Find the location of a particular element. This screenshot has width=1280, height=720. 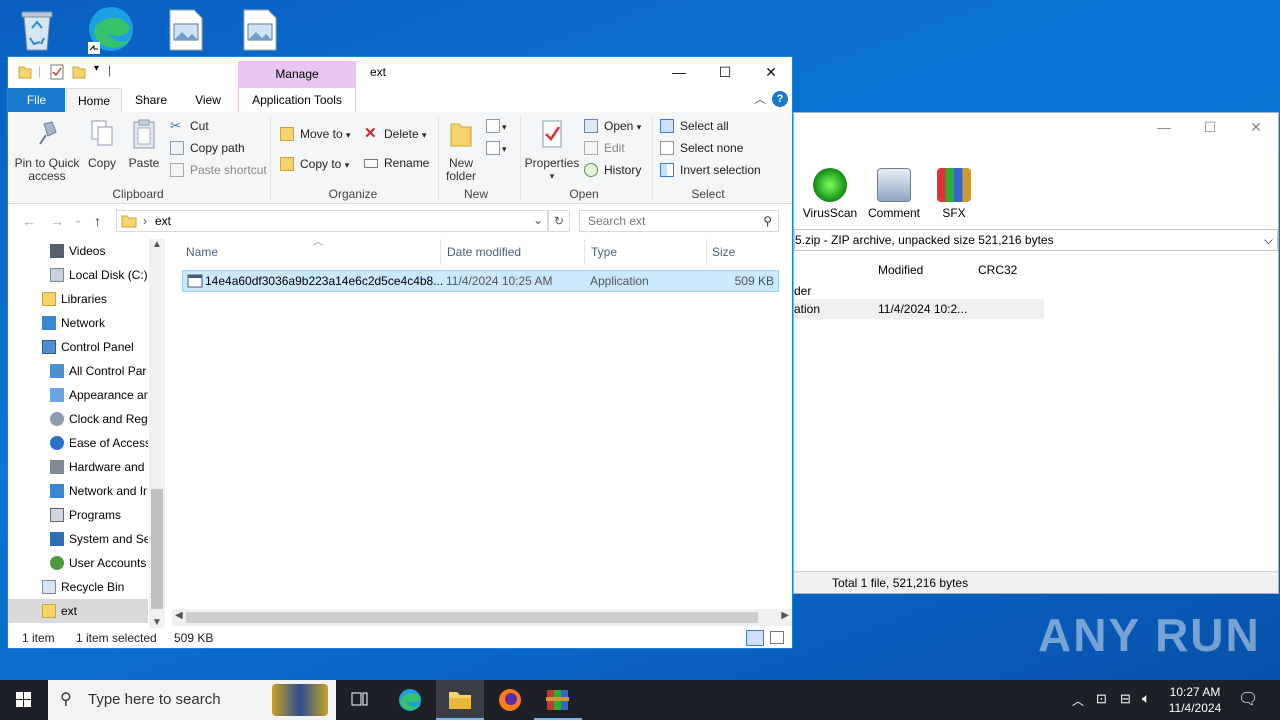

search-input: Search ext ⚲ is located at coordinates (679, 221).